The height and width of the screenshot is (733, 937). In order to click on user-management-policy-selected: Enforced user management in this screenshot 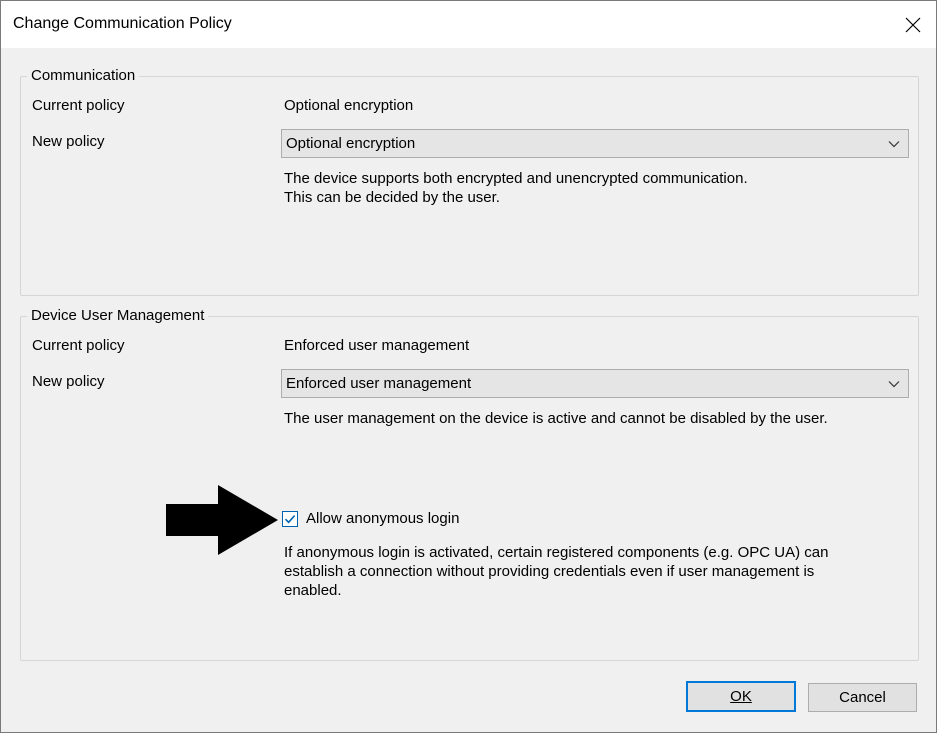, I will do `click(379, 383)`.